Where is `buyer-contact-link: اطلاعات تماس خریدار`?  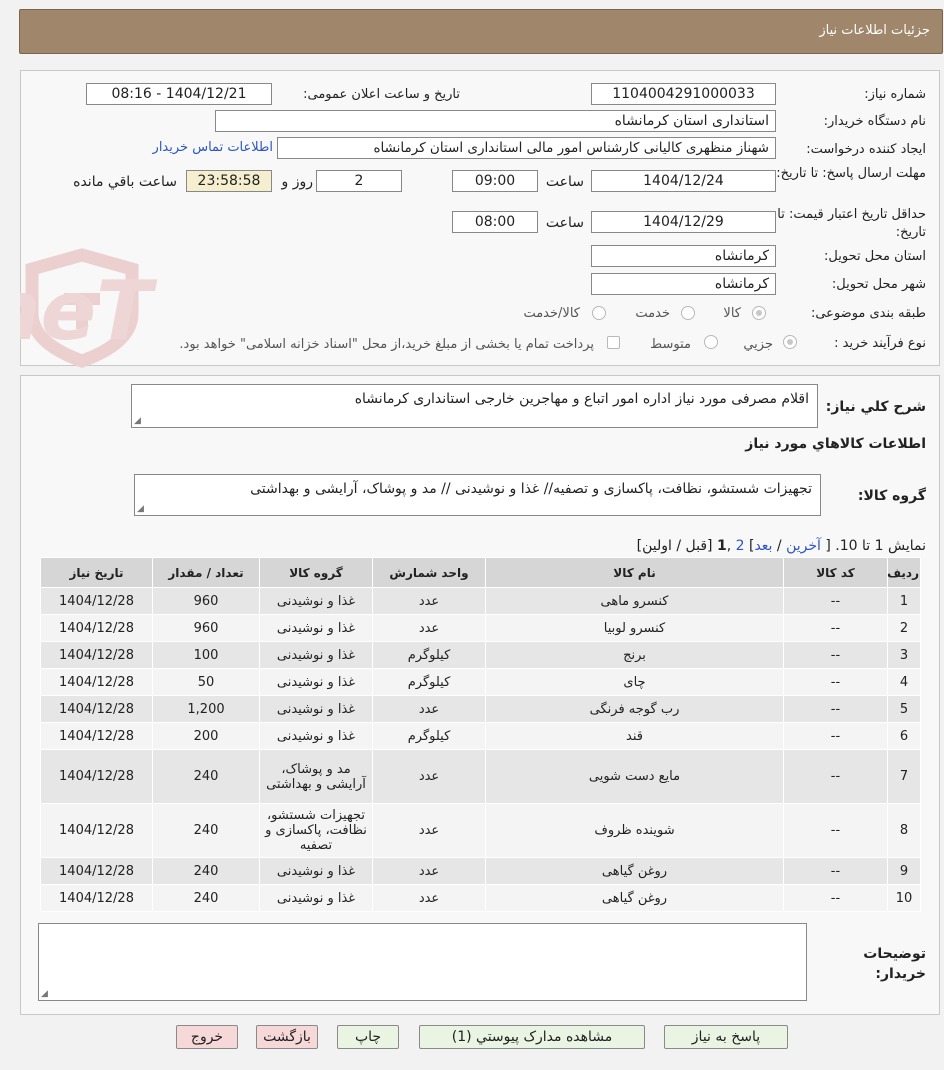
buyer-contact-link: اطلاعات تماس خریدار is located at coordinates (213, 147).